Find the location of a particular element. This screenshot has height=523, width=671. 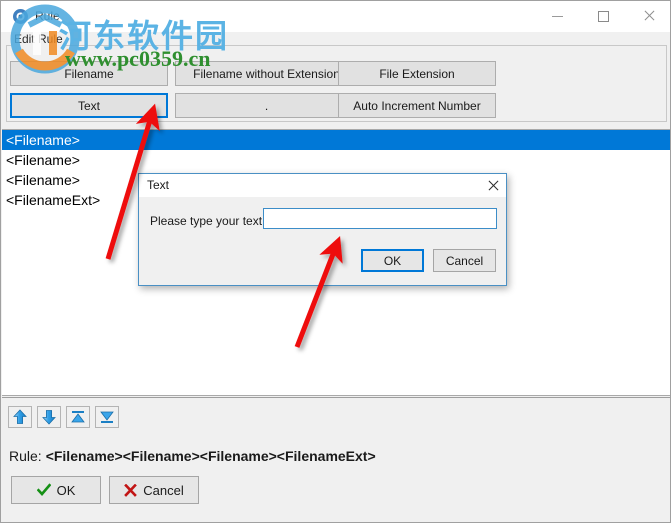

token-button-filename-without-extension: Filename without Extension is located at coordinates (266, 73).